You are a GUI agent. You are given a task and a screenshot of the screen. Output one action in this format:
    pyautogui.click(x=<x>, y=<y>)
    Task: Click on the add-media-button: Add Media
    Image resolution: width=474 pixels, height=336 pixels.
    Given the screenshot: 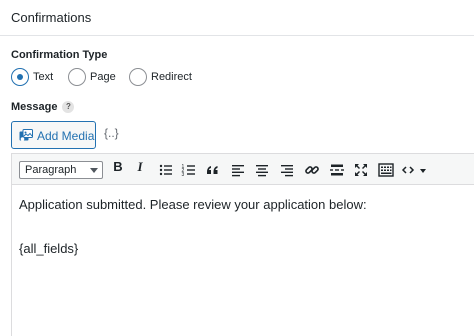 What is the action you would take?
    pyautogui.click(x=53, y=135)
    